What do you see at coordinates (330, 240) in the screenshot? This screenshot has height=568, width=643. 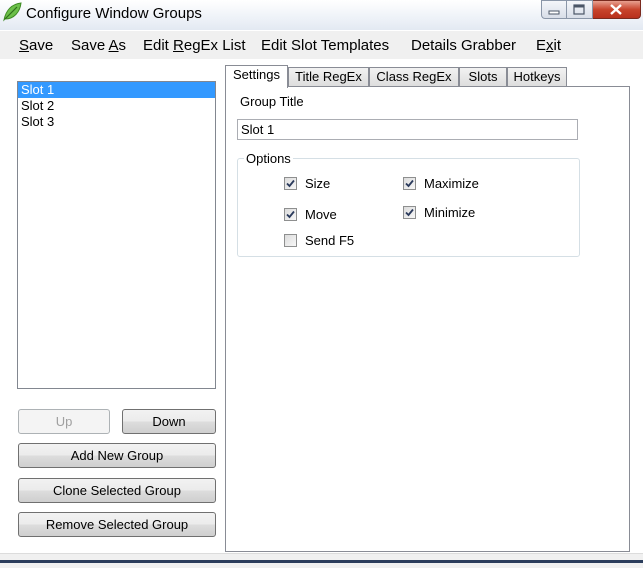 I see `send-f5-label: Send F5` at bounding box center [330, 240].